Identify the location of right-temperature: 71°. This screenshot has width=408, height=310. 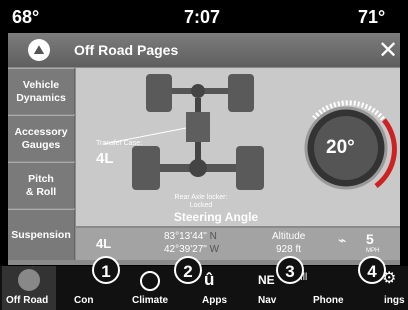
(372, 17).